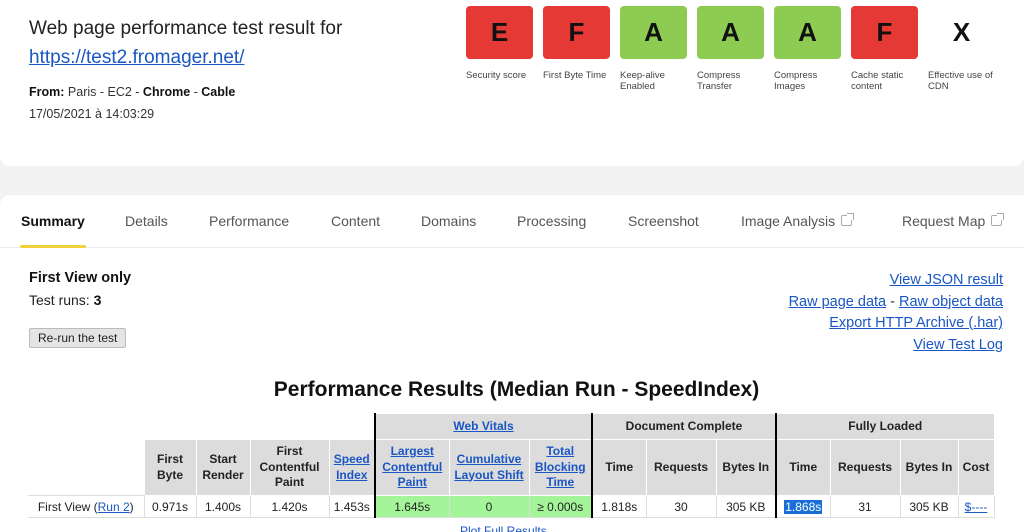  Describe the element at coordinates (560, 506) in the screenshot. I see `tbt-value: ≥ 0.000s` at that location.